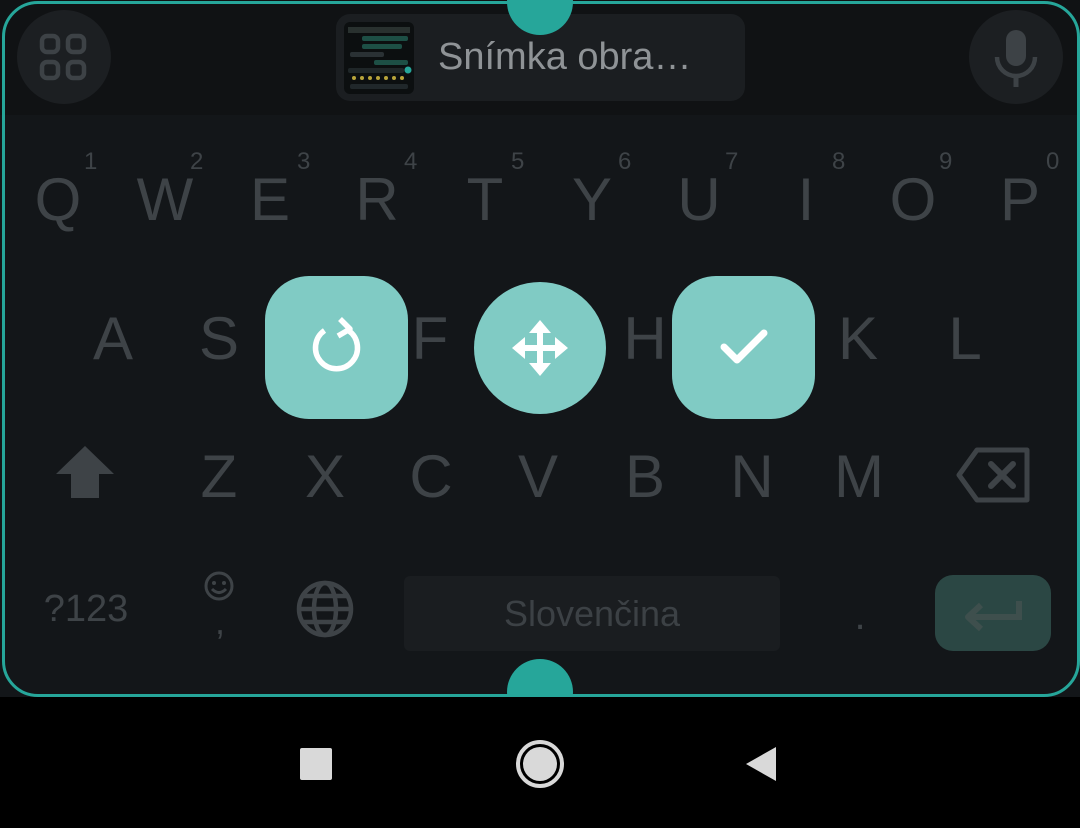  I want to click on home-icon, so click(540, 764).